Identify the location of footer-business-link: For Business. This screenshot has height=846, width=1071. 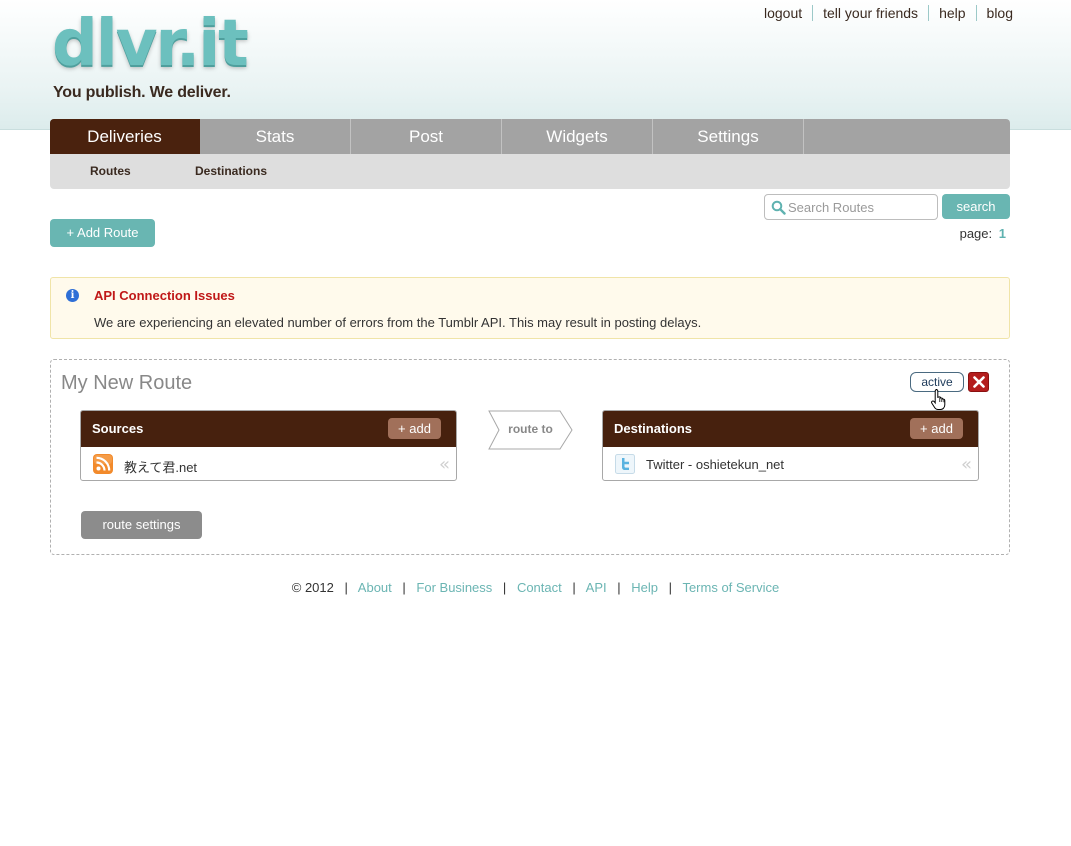
(454, 587).